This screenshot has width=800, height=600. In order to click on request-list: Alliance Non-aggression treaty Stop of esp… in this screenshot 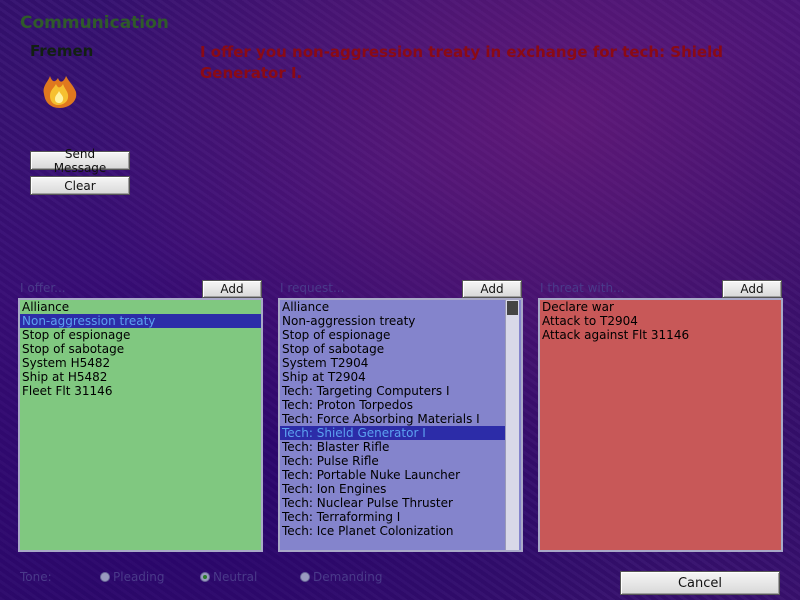, I will do `click(400, 425)`.